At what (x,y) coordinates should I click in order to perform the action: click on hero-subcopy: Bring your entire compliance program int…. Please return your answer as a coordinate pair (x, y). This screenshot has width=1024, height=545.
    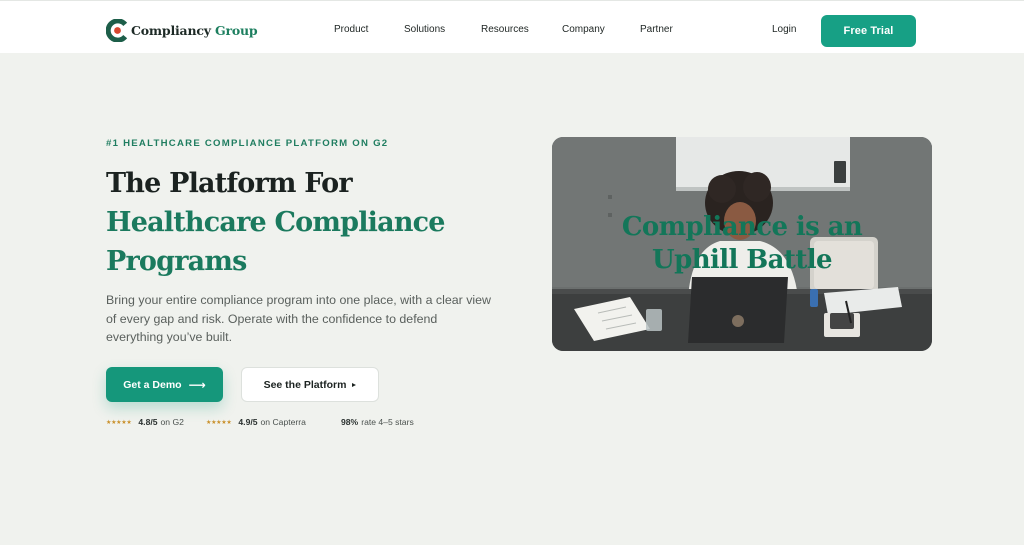
    Looking at the image, I should click on (298, 318).